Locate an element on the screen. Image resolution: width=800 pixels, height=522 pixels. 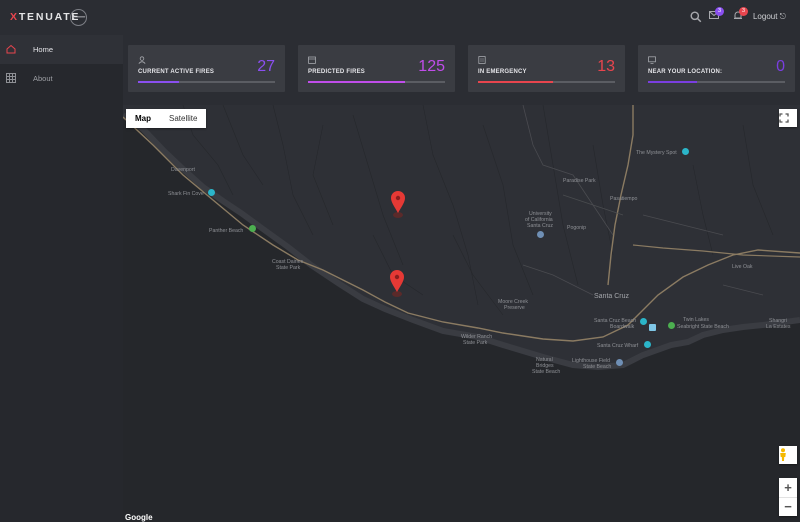
stat-card-near-location: NEAR YOUR LOCATION: 0 is located at coordinates (716, 68).